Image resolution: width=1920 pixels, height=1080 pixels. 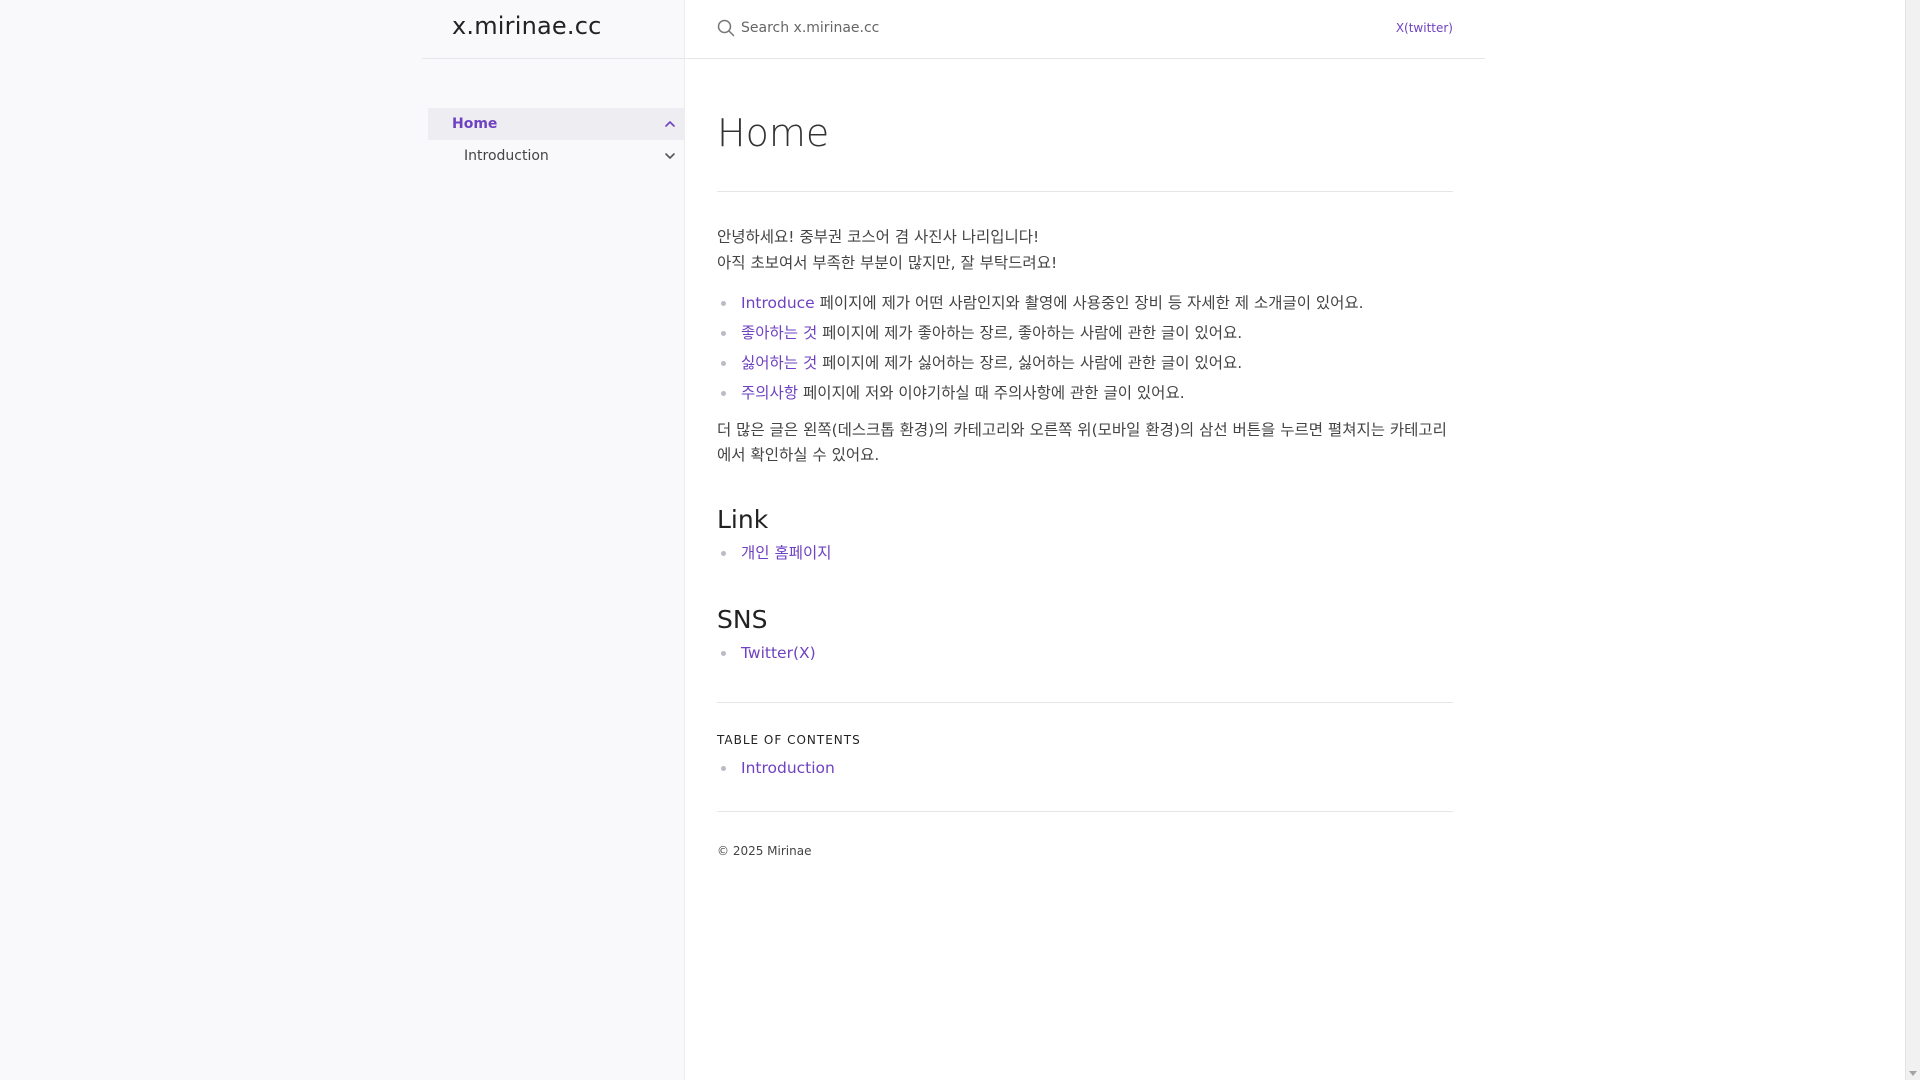 I want to click on list-item: 주의사항 페이지에 저와 이야기하실 때 주의사항에 관한 글이 있어요., so click(x=1085, y=393).